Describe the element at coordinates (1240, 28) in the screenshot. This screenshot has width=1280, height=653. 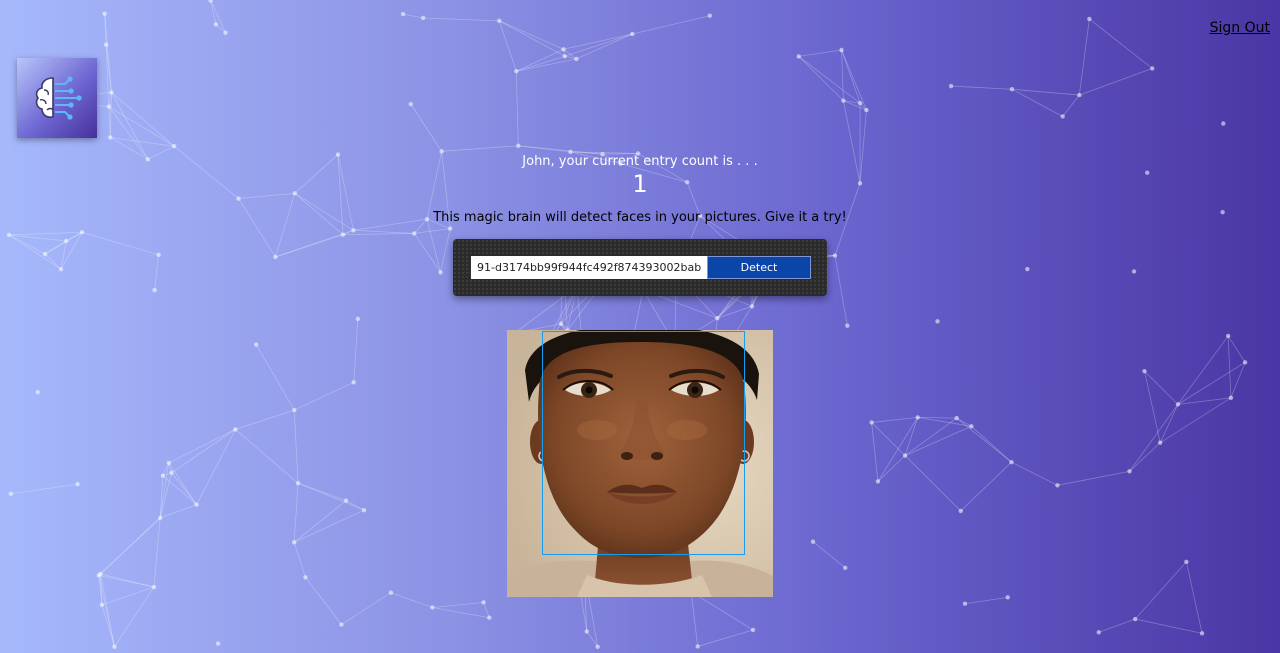
I see `sign-out-link: Sign Out` at that location.